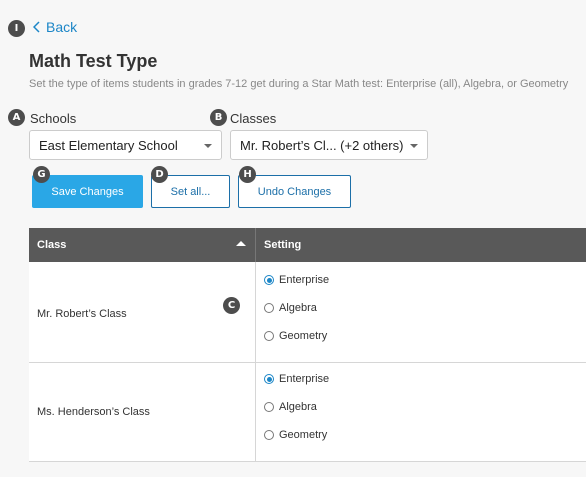  Describe the element at coordinates (322, 145) in the screenshot. I see `classes-select-value: Mr. Robert’s Cl... (+2 others)` at that location.